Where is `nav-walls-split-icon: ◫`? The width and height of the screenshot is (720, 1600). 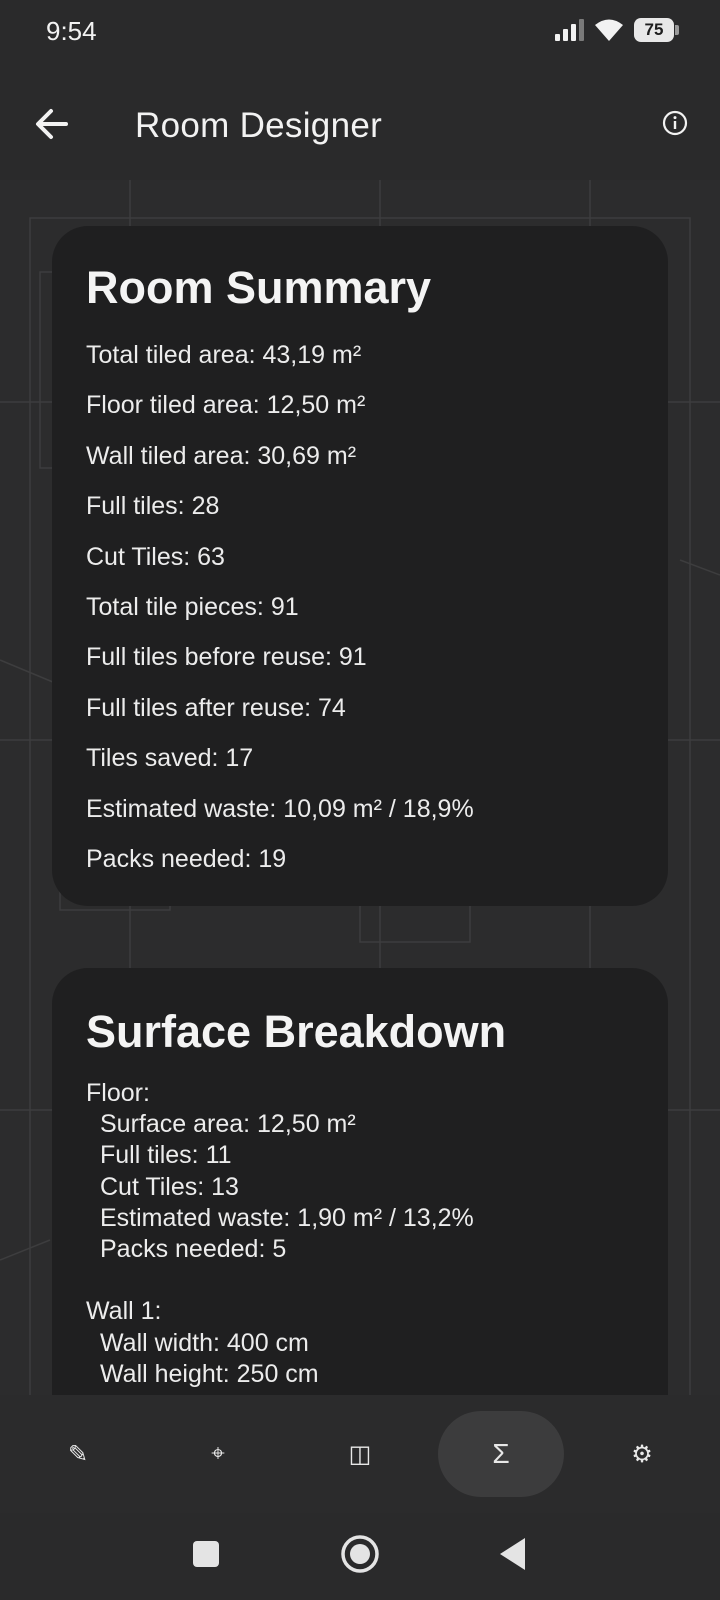 nav-walls-split-icon: ◫ is located at coordinates (360, 1454).